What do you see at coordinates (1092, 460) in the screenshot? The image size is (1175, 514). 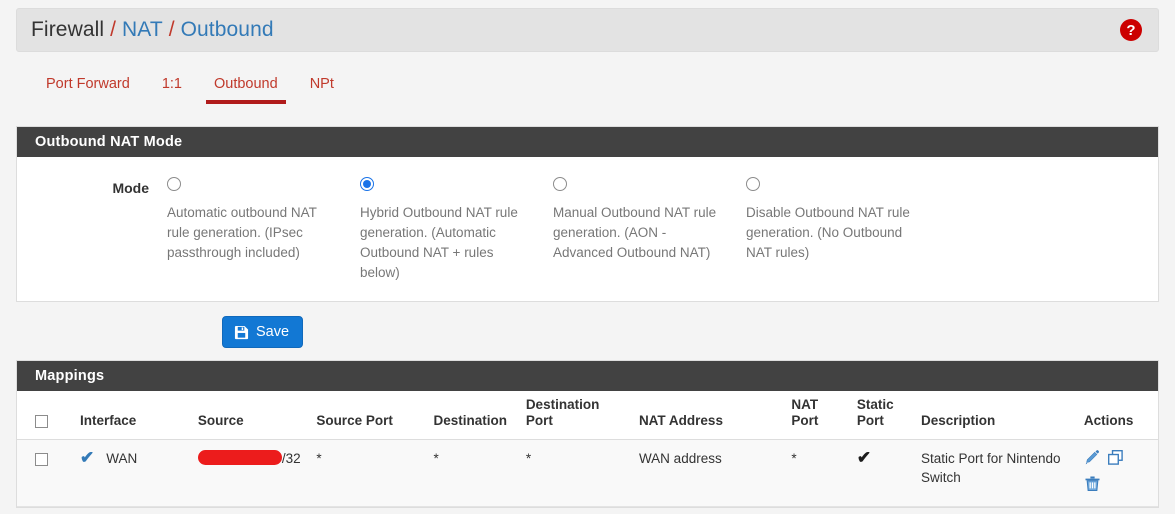 I see `edit-pencil-icon` at bounding box center [1092, 460].